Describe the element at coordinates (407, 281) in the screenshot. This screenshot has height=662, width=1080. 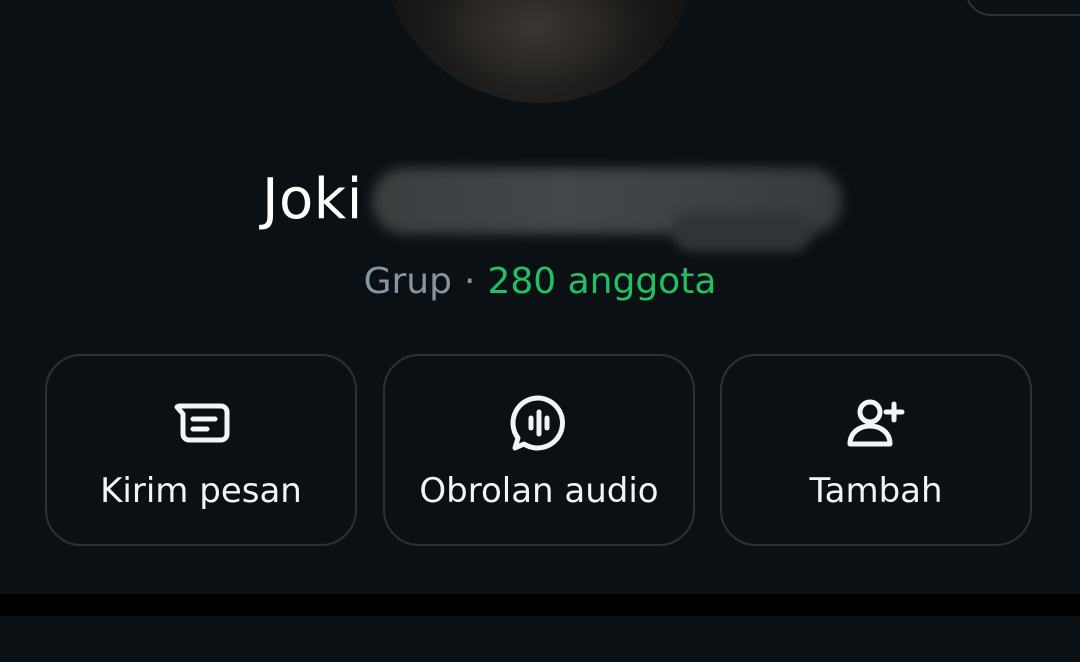
I see `group-kind: Grup` at that location.